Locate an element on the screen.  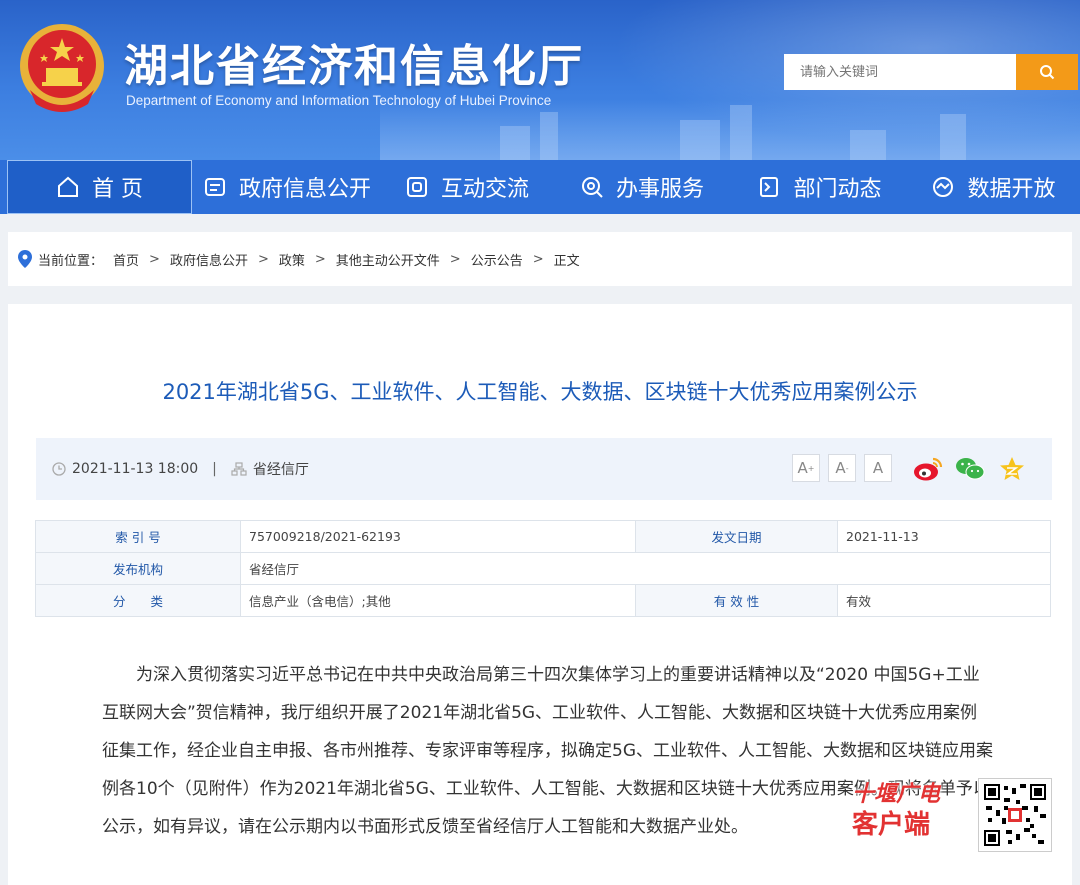
nav-label: 互动交流 is located at coordinates (484, 189).